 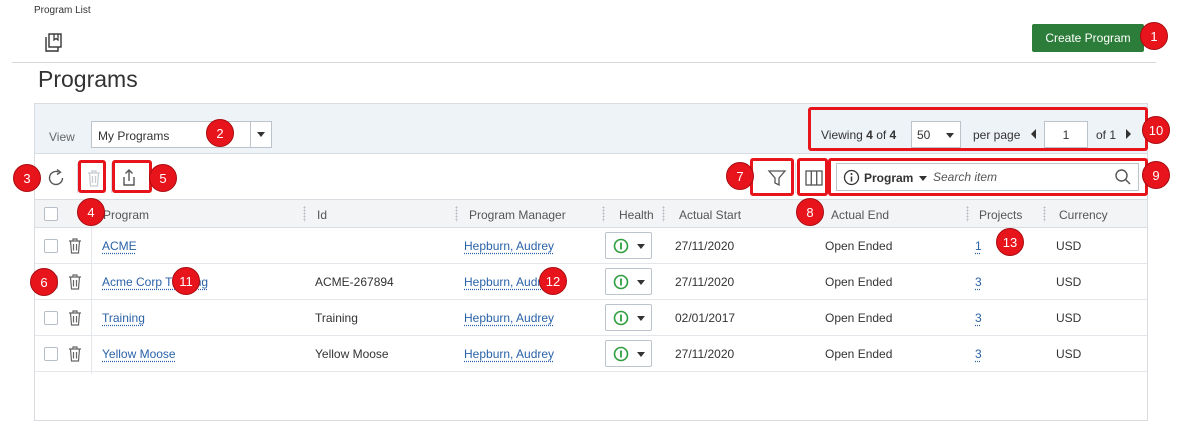 I want to click on select-all-checkbox, so click(x=51, y=214).